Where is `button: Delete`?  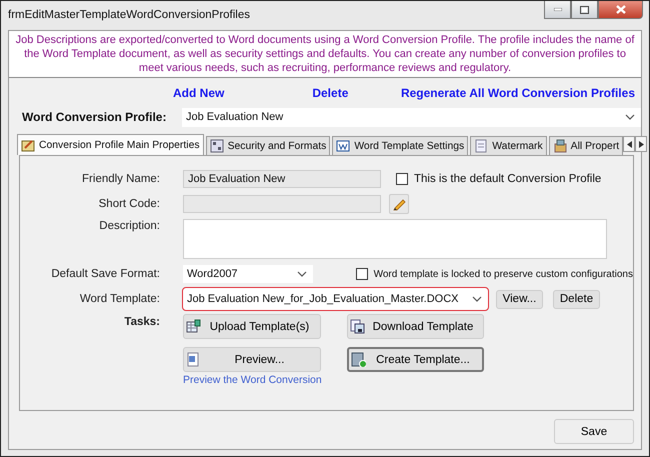 button: Delete is located at coordinates (576, 299).